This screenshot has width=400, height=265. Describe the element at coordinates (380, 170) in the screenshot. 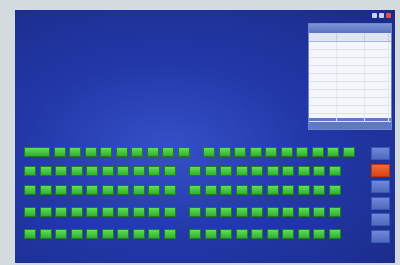

I see `side-button-active` at that location.